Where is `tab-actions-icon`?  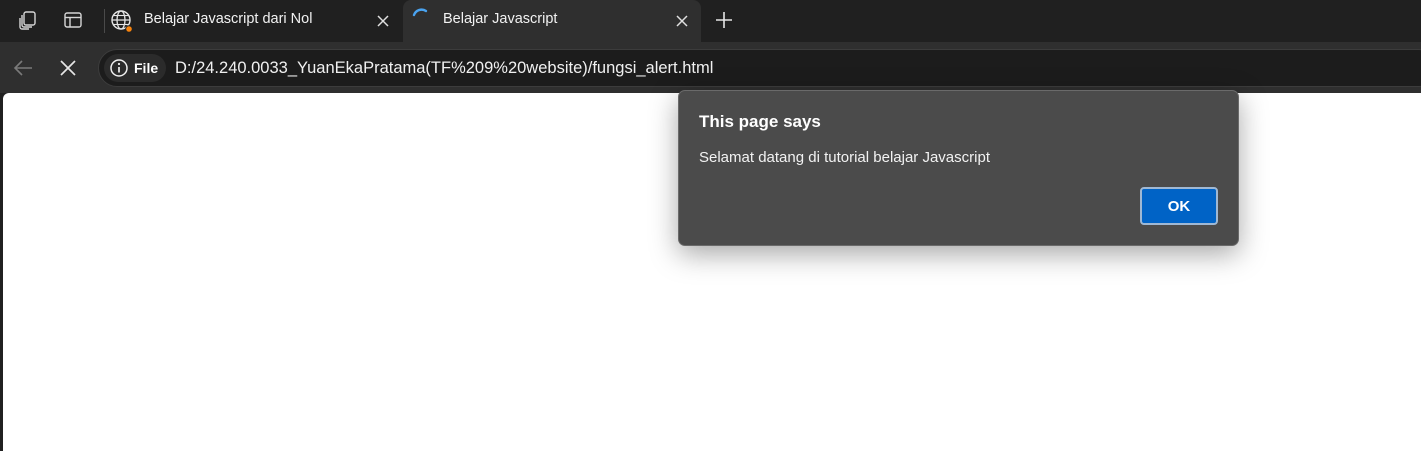 tab-actions-icon is located at coordinates (73, 20).